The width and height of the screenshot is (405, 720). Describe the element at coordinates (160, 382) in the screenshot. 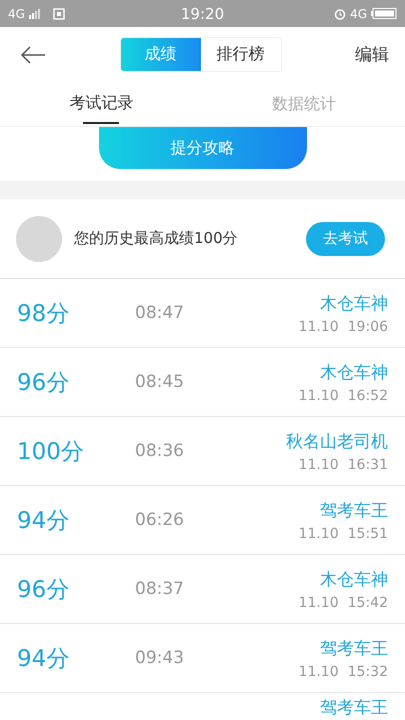

I see `duration-text: 08:45` at that location.